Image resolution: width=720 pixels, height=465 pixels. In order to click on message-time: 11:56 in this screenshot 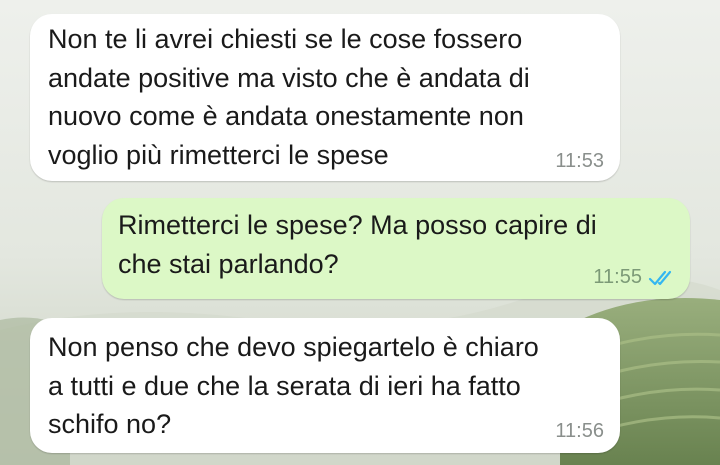, I will do `click(579, 431)`.